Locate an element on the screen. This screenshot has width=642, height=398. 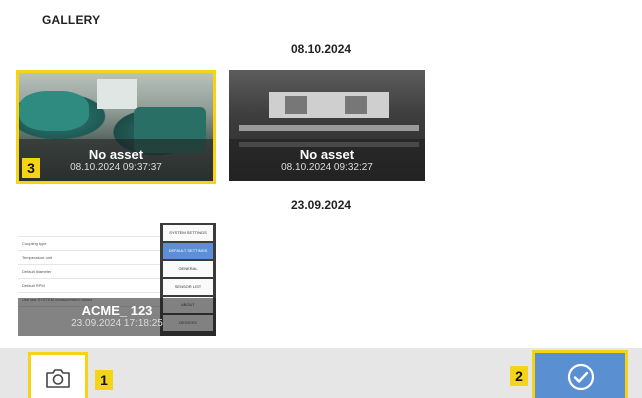
photo-window is located at coordinates (117, 94).